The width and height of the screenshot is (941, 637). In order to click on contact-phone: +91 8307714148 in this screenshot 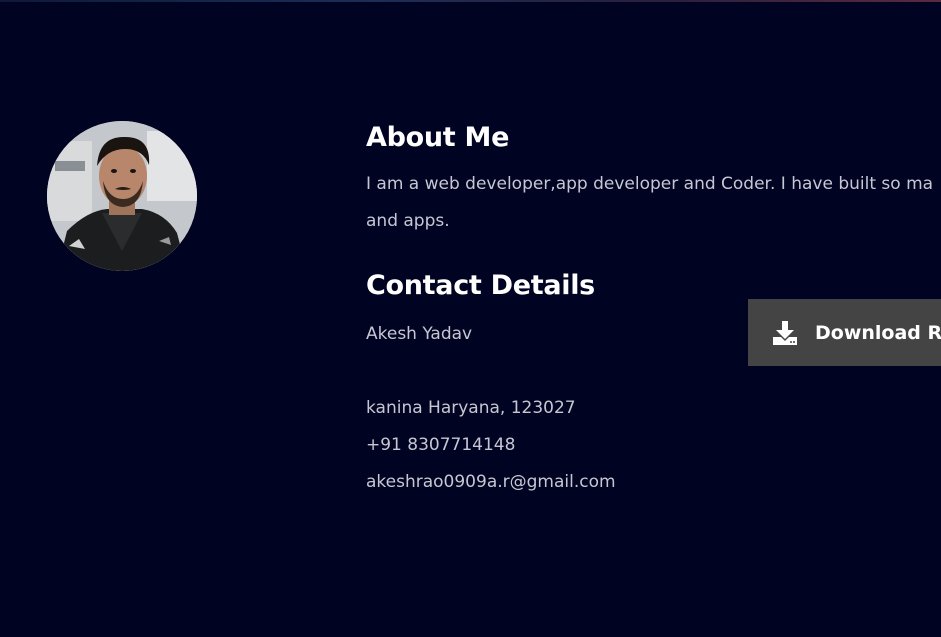, I will do `click(441, 445)`.